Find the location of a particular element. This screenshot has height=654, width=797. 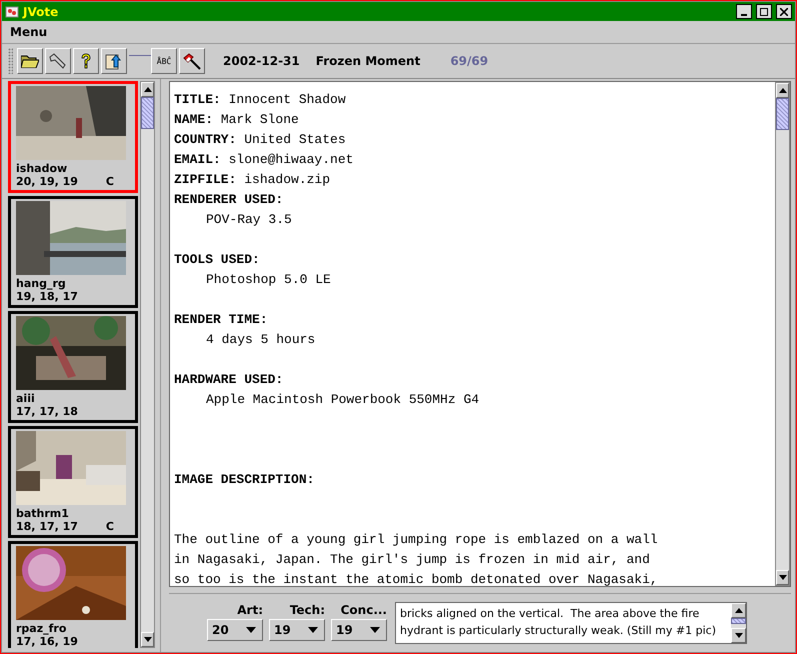

folder-icon is located at coordinates (30, 61).